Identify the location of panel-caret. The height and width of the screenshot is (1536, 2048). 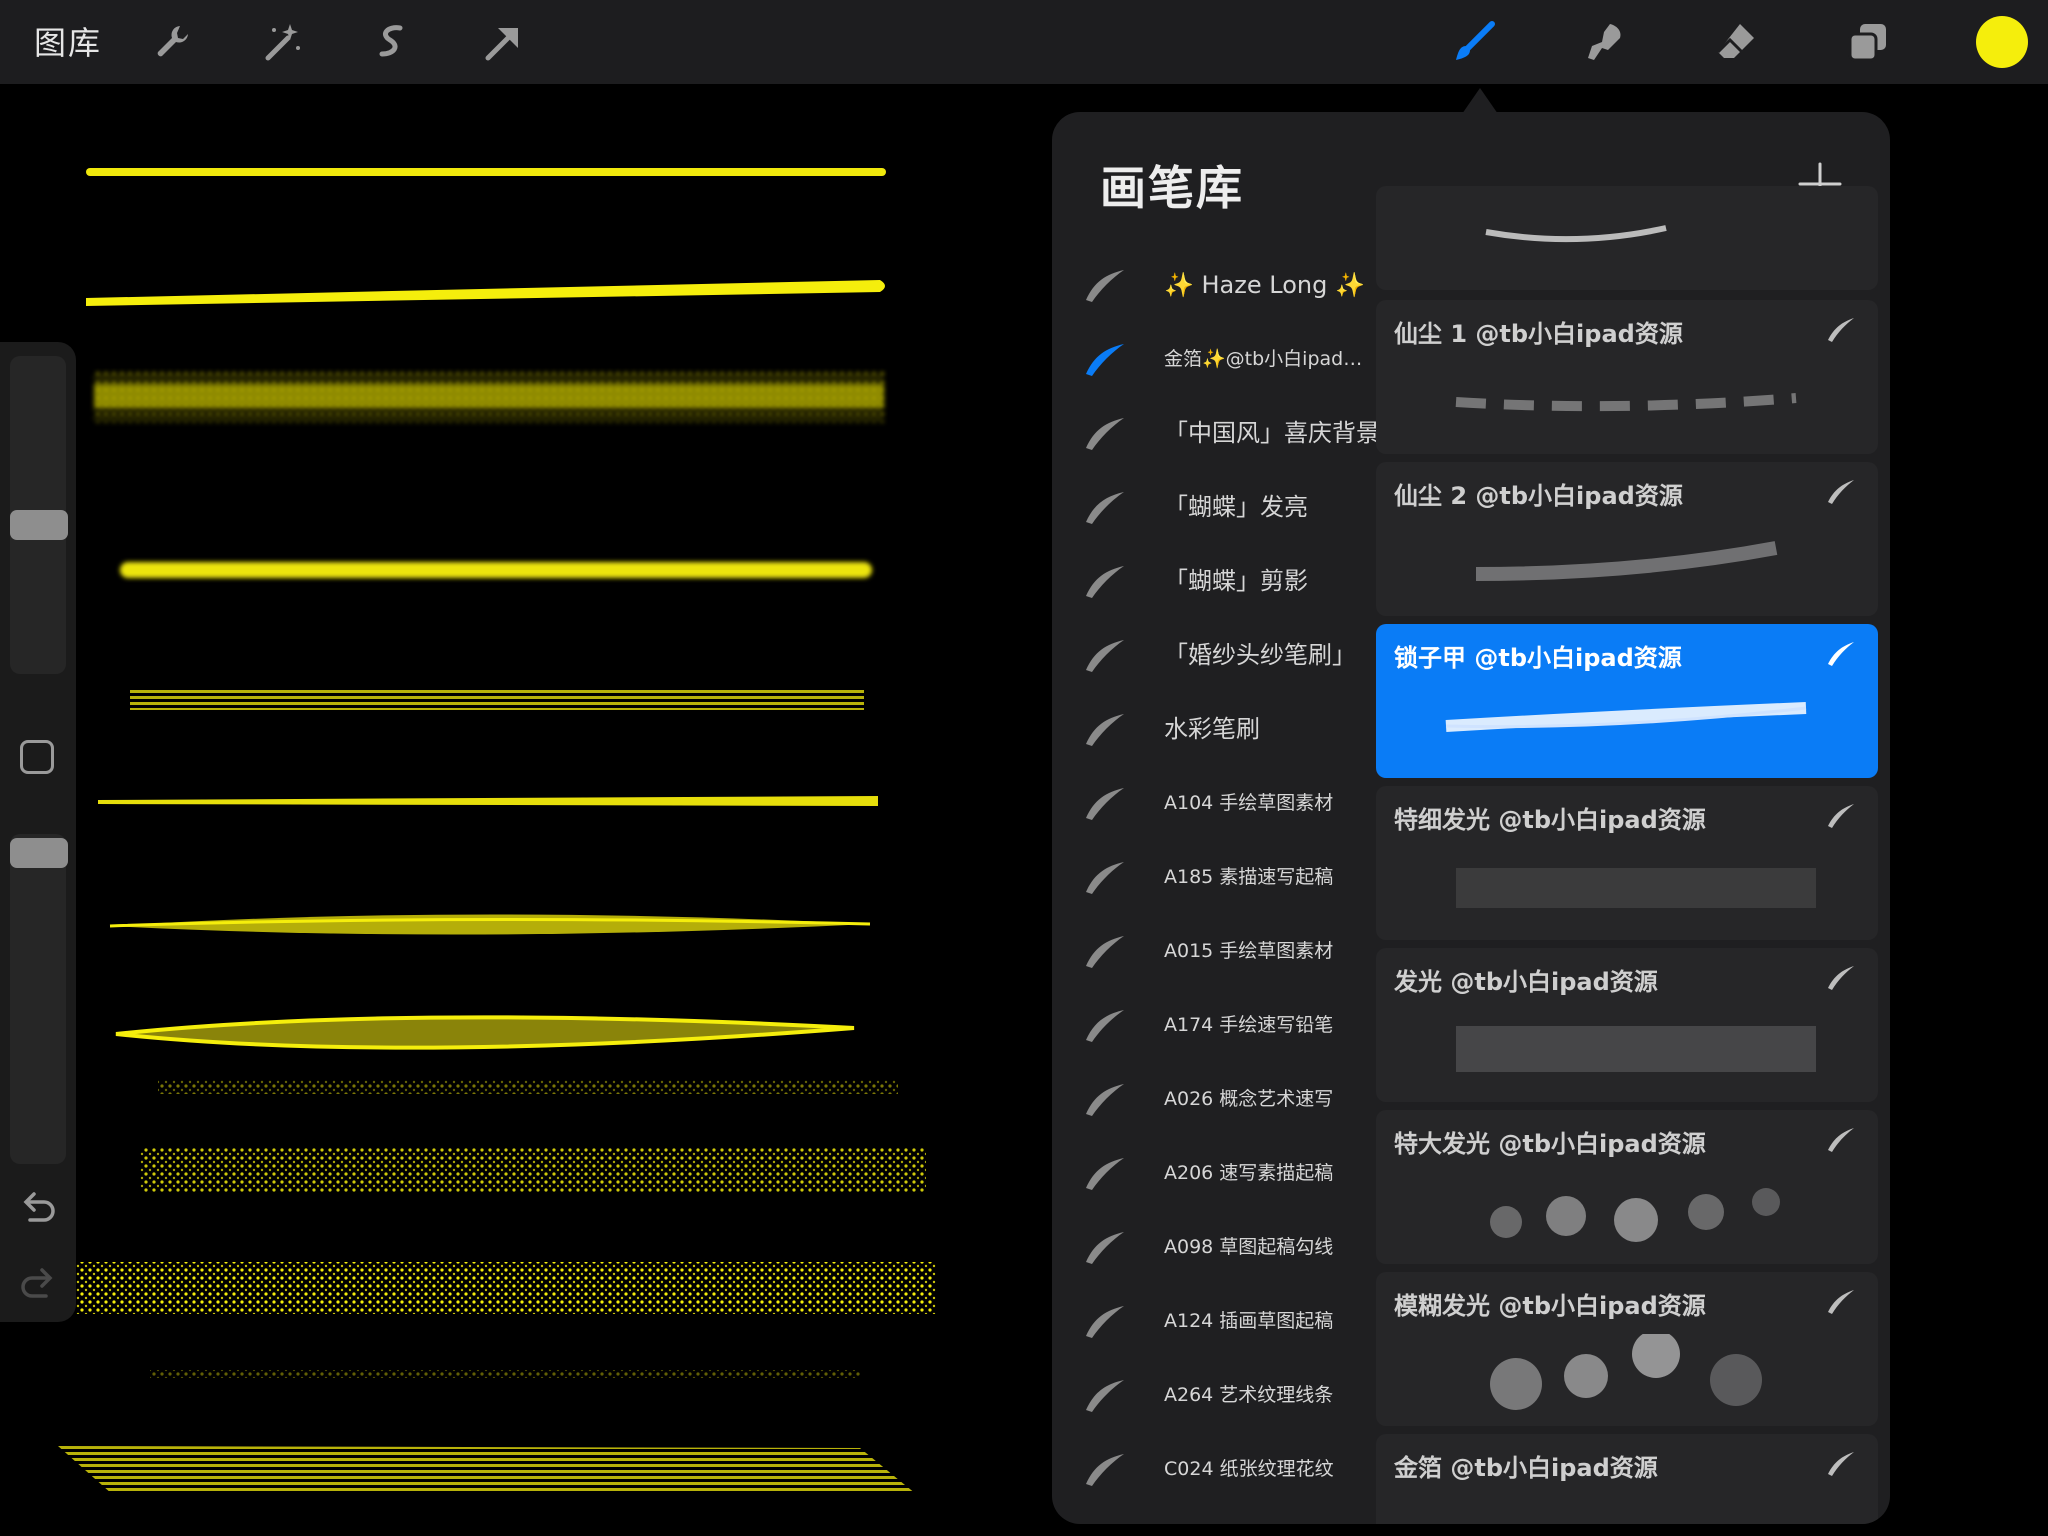
(1480, 101).